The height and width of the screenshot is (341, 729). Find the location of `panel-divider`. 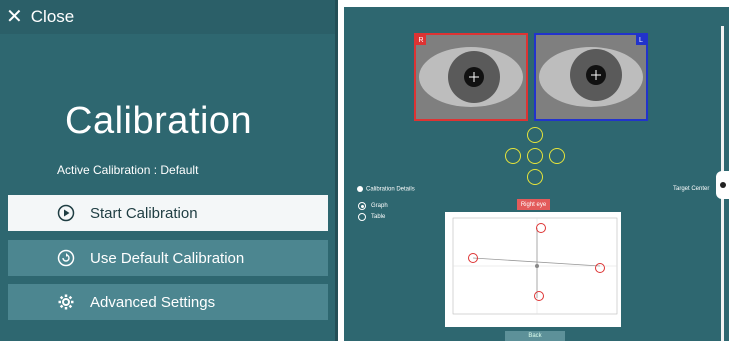

panel-divider is located at coordinates (336, 170).